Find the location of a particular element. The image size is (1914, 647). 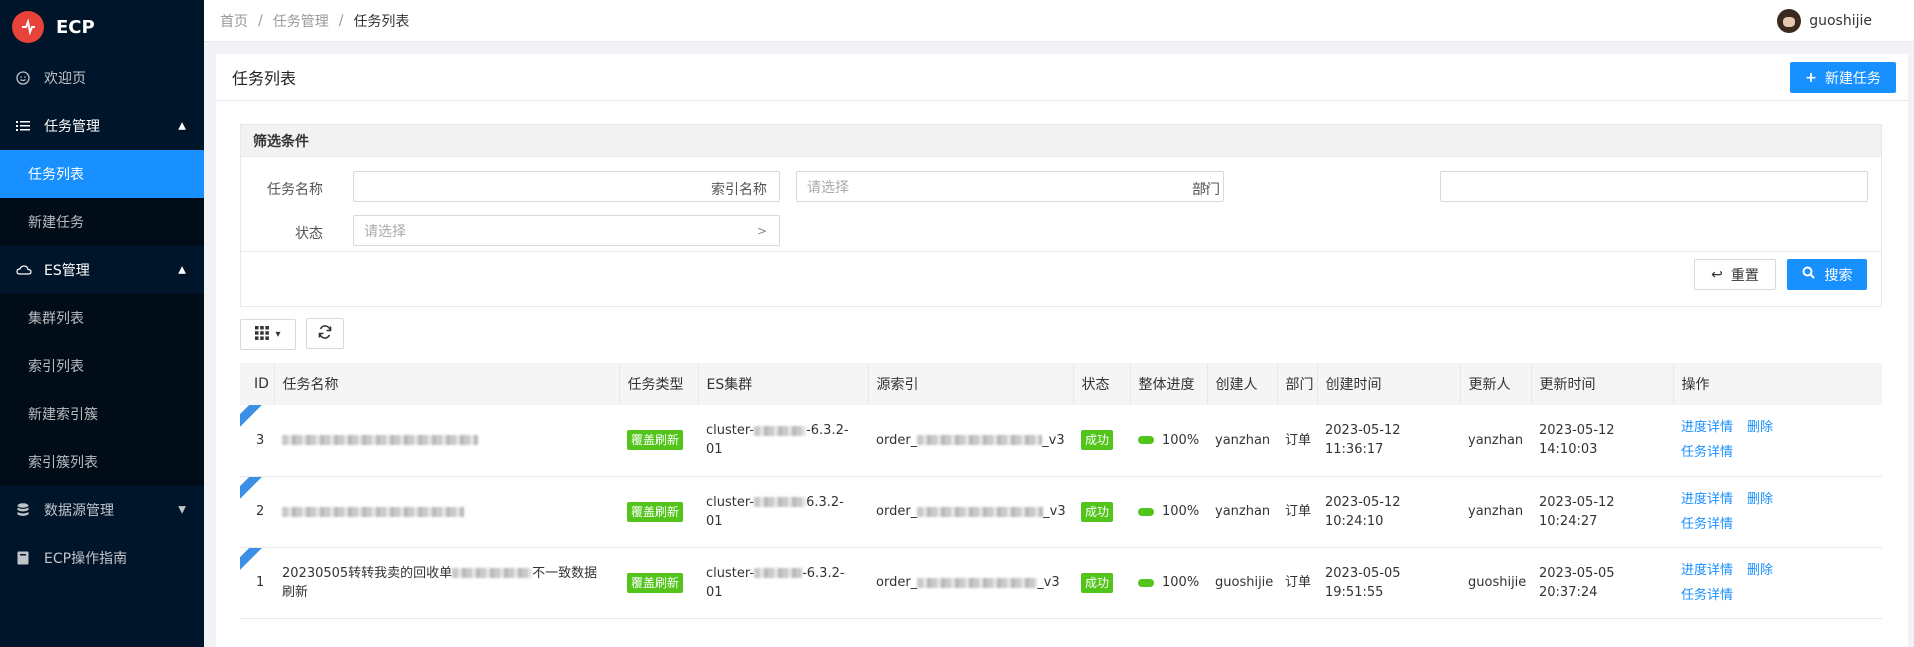

task-name-cell: 20230505转转我卖的回收单 不一致数据 刷新 is located at coordinates (446, 583).